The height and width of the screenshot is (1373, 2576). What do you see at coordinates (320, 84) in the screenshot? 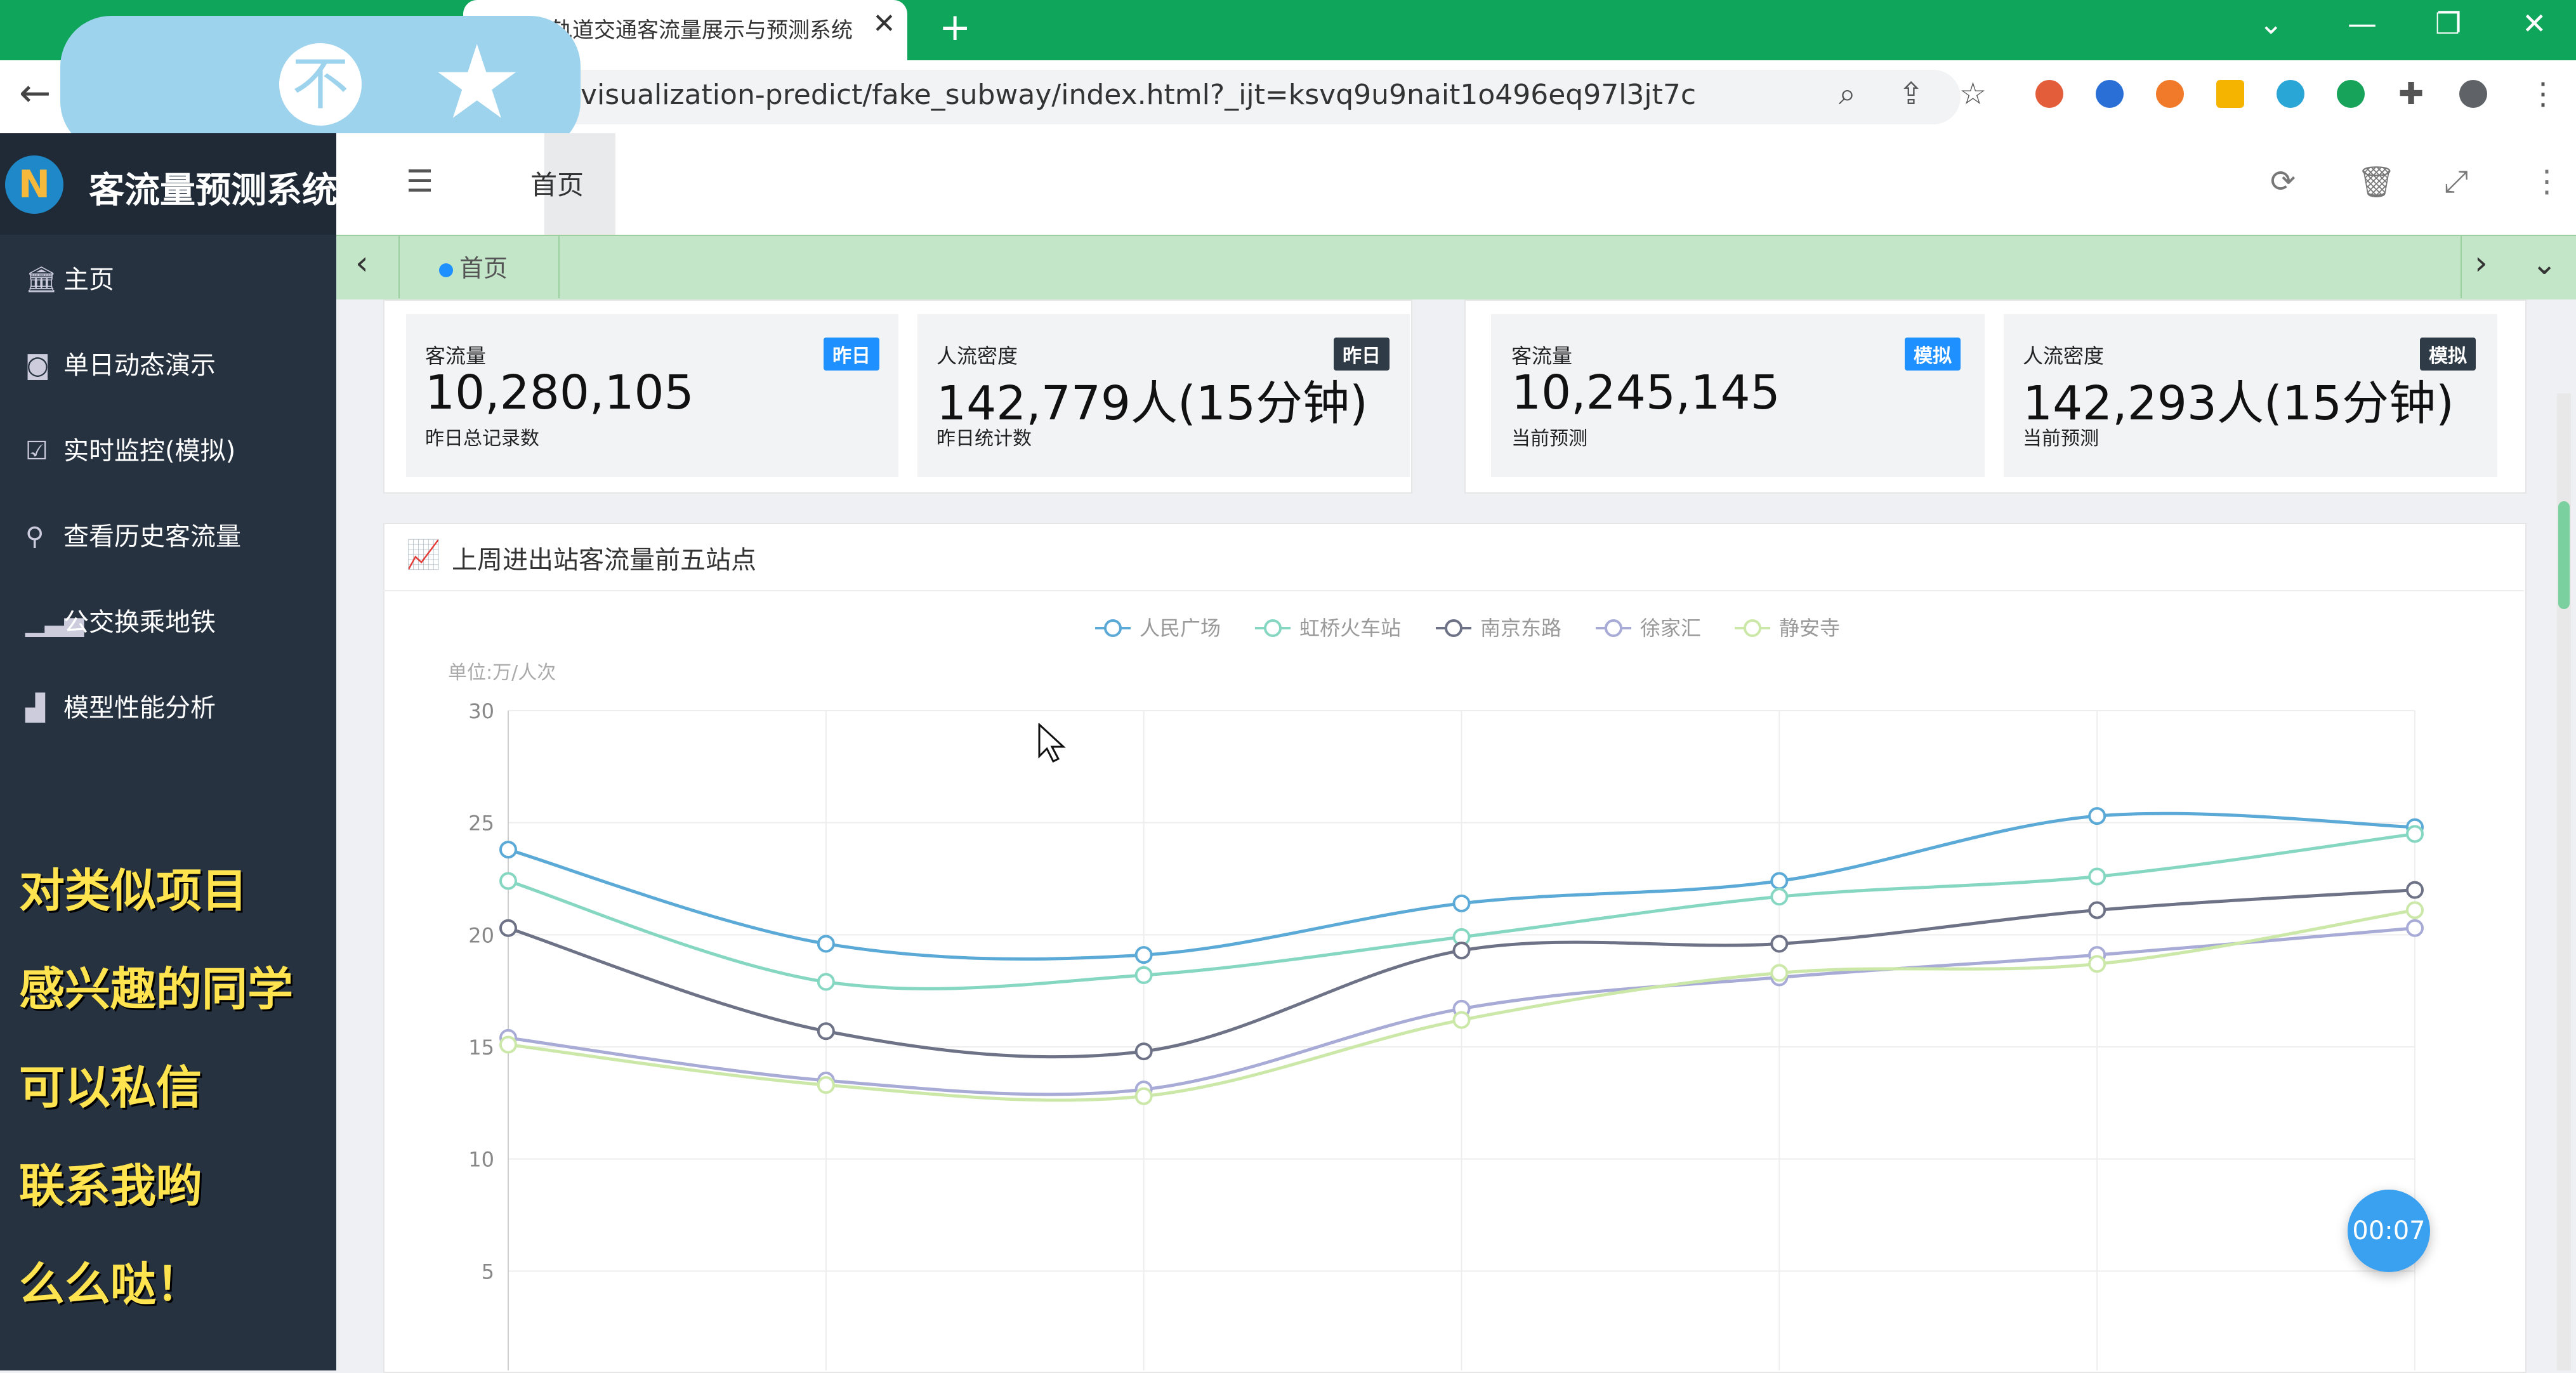
I see `overlay-circle-icon: 不` at bounding box center [320, 84].